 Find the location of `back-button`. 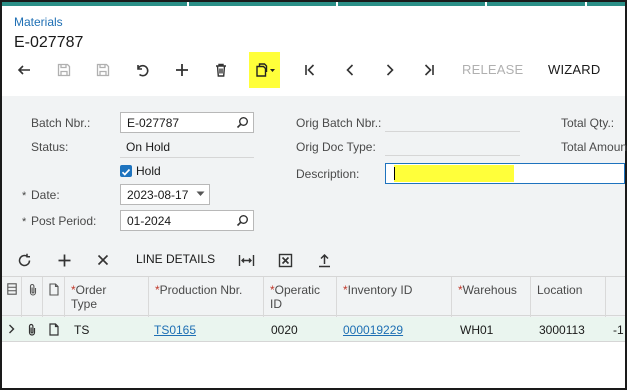

back-button is located at coordinates (24, 70).